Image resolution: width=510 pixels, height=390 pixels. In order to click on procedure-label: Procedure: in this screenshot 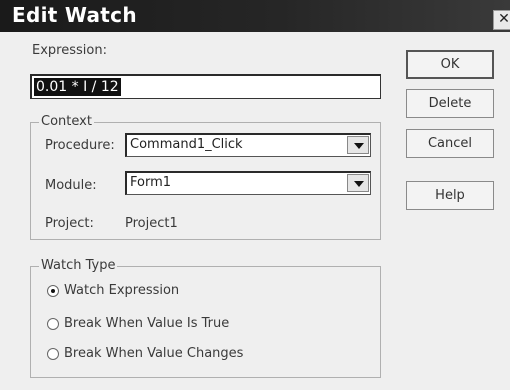, I will do `click(80, 145)`.